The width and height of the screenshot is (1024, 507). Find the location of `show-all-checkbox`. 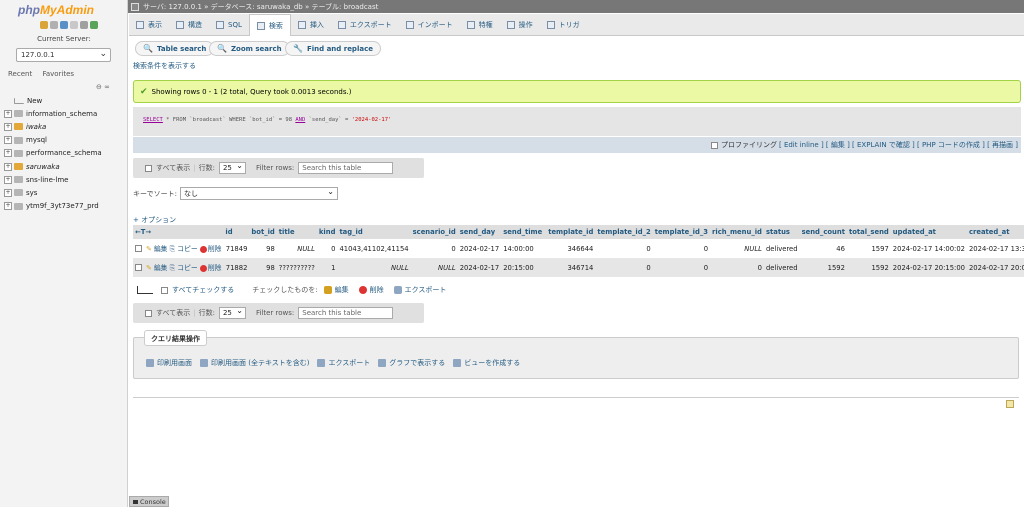

show-all-checkbox is located at coordinates (148, 168).